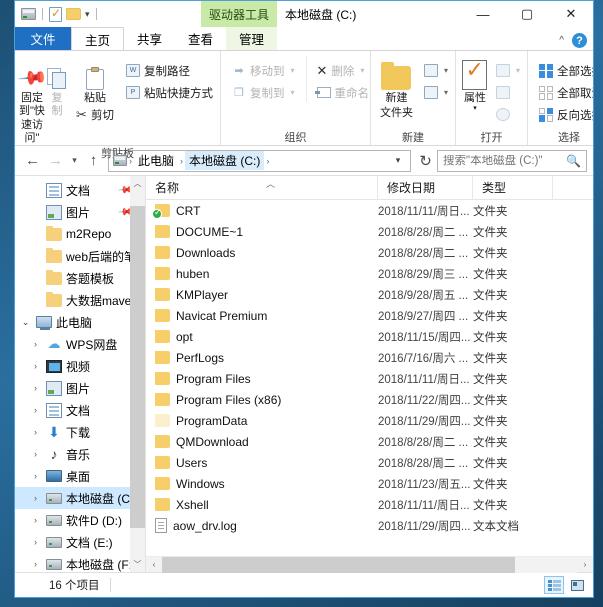 This screenshot has height=607, width=603. Describe the element at coordinates (56, 86) in the screenshot. I see `copy-button: 复制` at that location.